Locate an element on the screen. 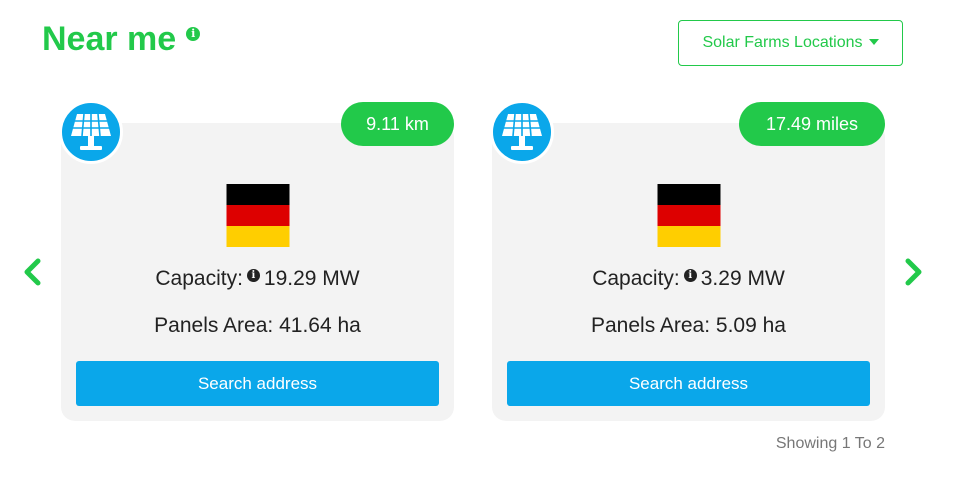  pagination-status: Showing 1 To 2 is located at coordinates (830, 443).